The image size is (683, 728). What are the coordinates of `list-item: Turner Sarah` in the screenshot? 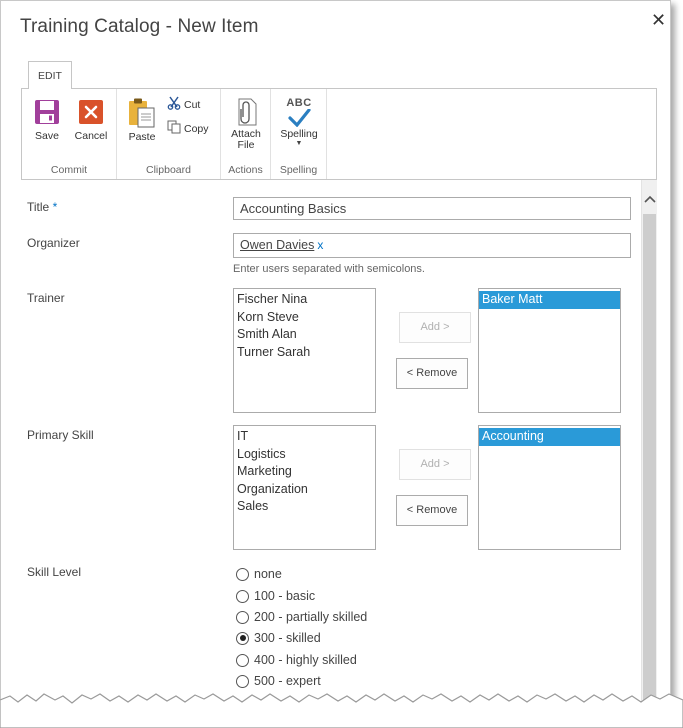 It's located at (304, 353).